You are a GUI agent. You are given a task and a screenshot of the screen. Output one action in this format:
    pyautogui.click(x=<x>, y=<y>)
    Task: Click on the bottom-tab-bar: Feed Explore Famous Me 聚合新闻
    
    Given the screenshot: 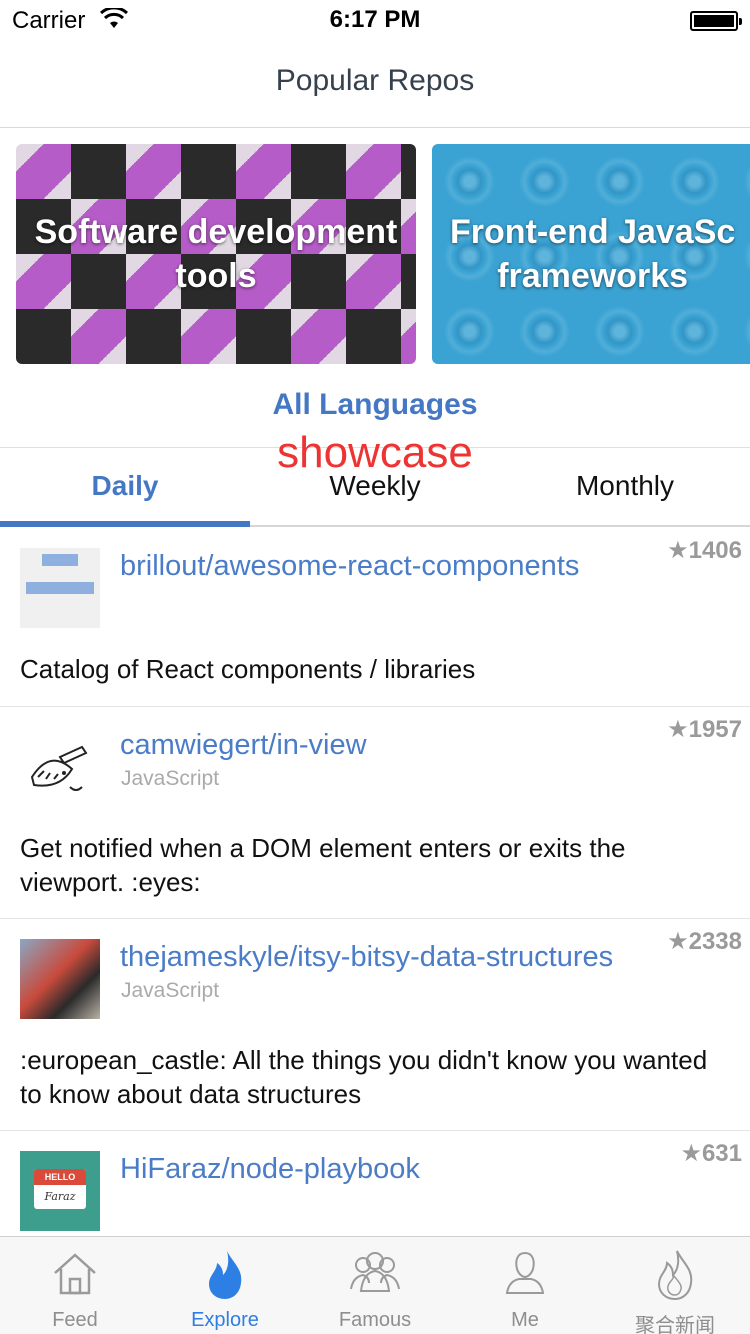 What is the action you would take?
    pyautogui.click(x=375, y=1285)
    